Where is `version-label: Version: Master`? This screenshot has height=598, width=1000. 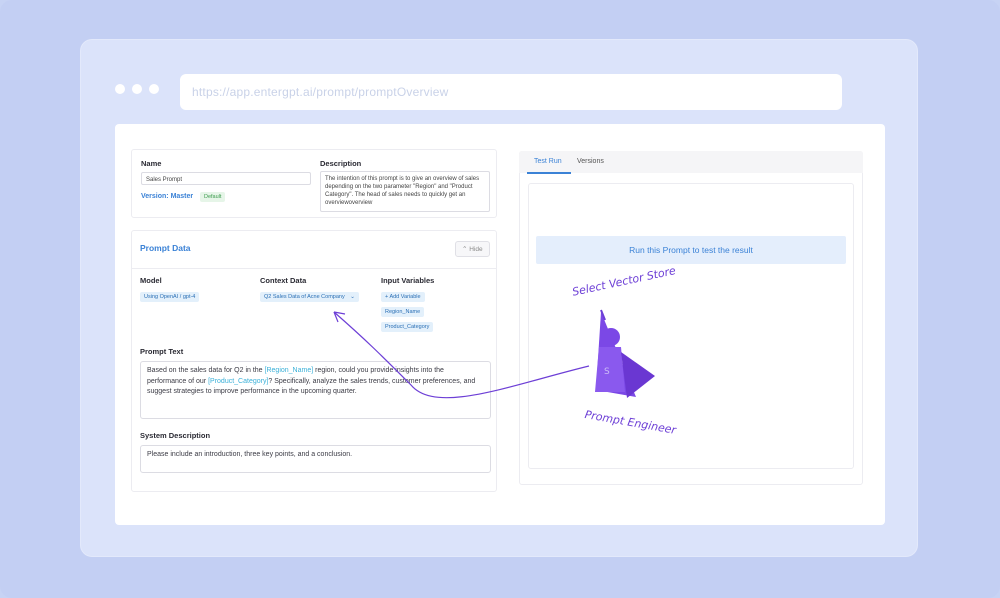
version-label: Version: Master is located at coordinates (167, 196).